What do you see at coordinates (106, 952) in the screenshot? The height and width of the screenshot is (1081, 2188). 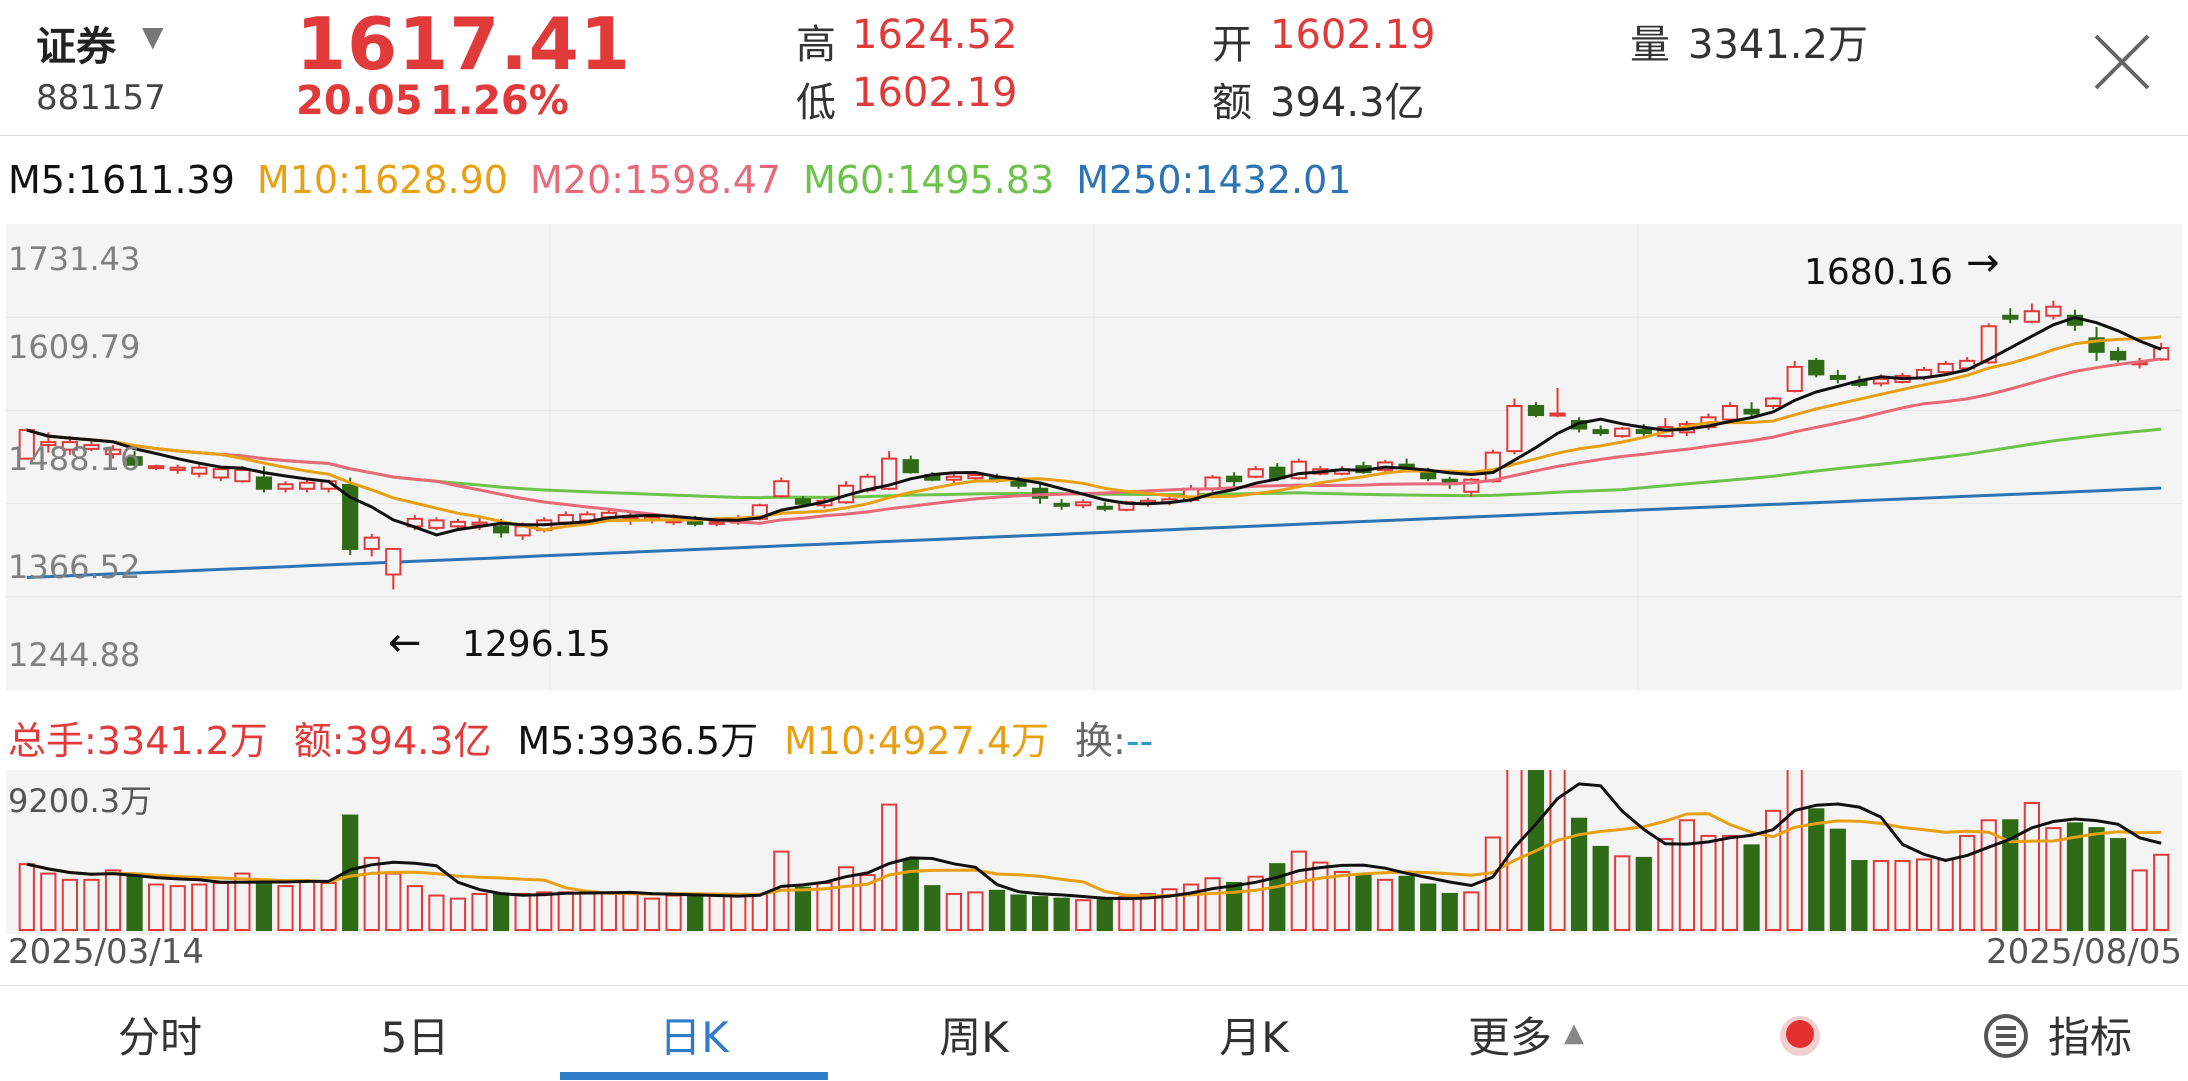 I see `start-date: 2025/03/14` at bounding box center [106, 952].